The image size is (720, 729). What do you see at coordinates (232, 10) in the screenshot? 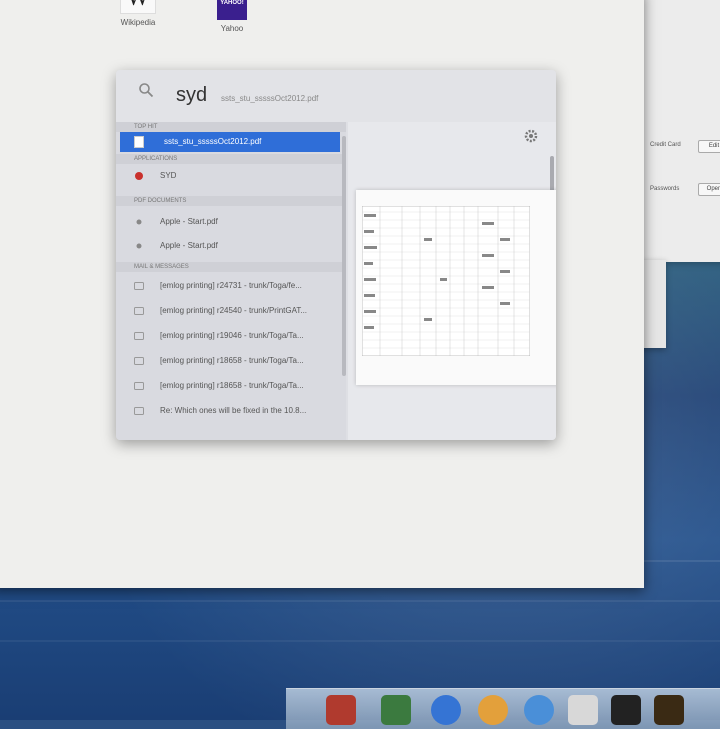
I see `yahoo-logo: YAHOO!` at bounding box center [232, 10].